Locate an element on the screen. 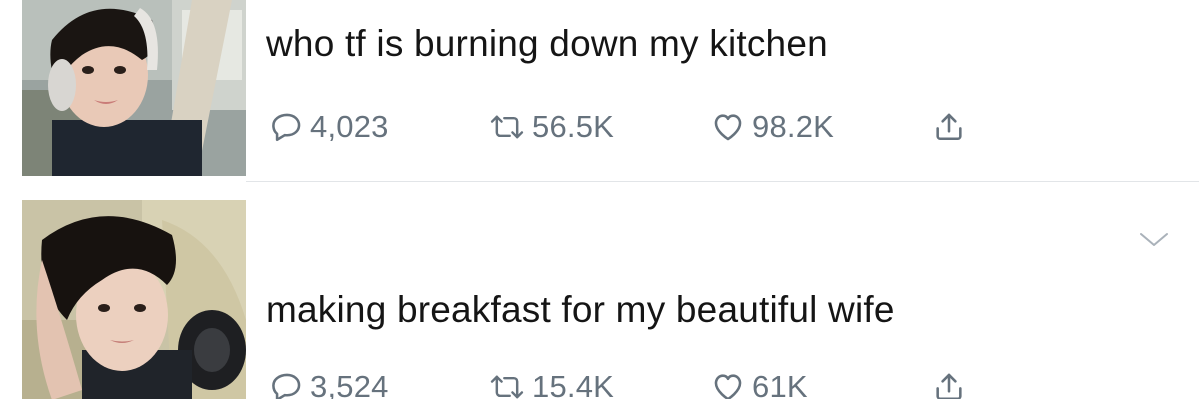  retweet-count: 15.4K is located at coordinates (573, 384).